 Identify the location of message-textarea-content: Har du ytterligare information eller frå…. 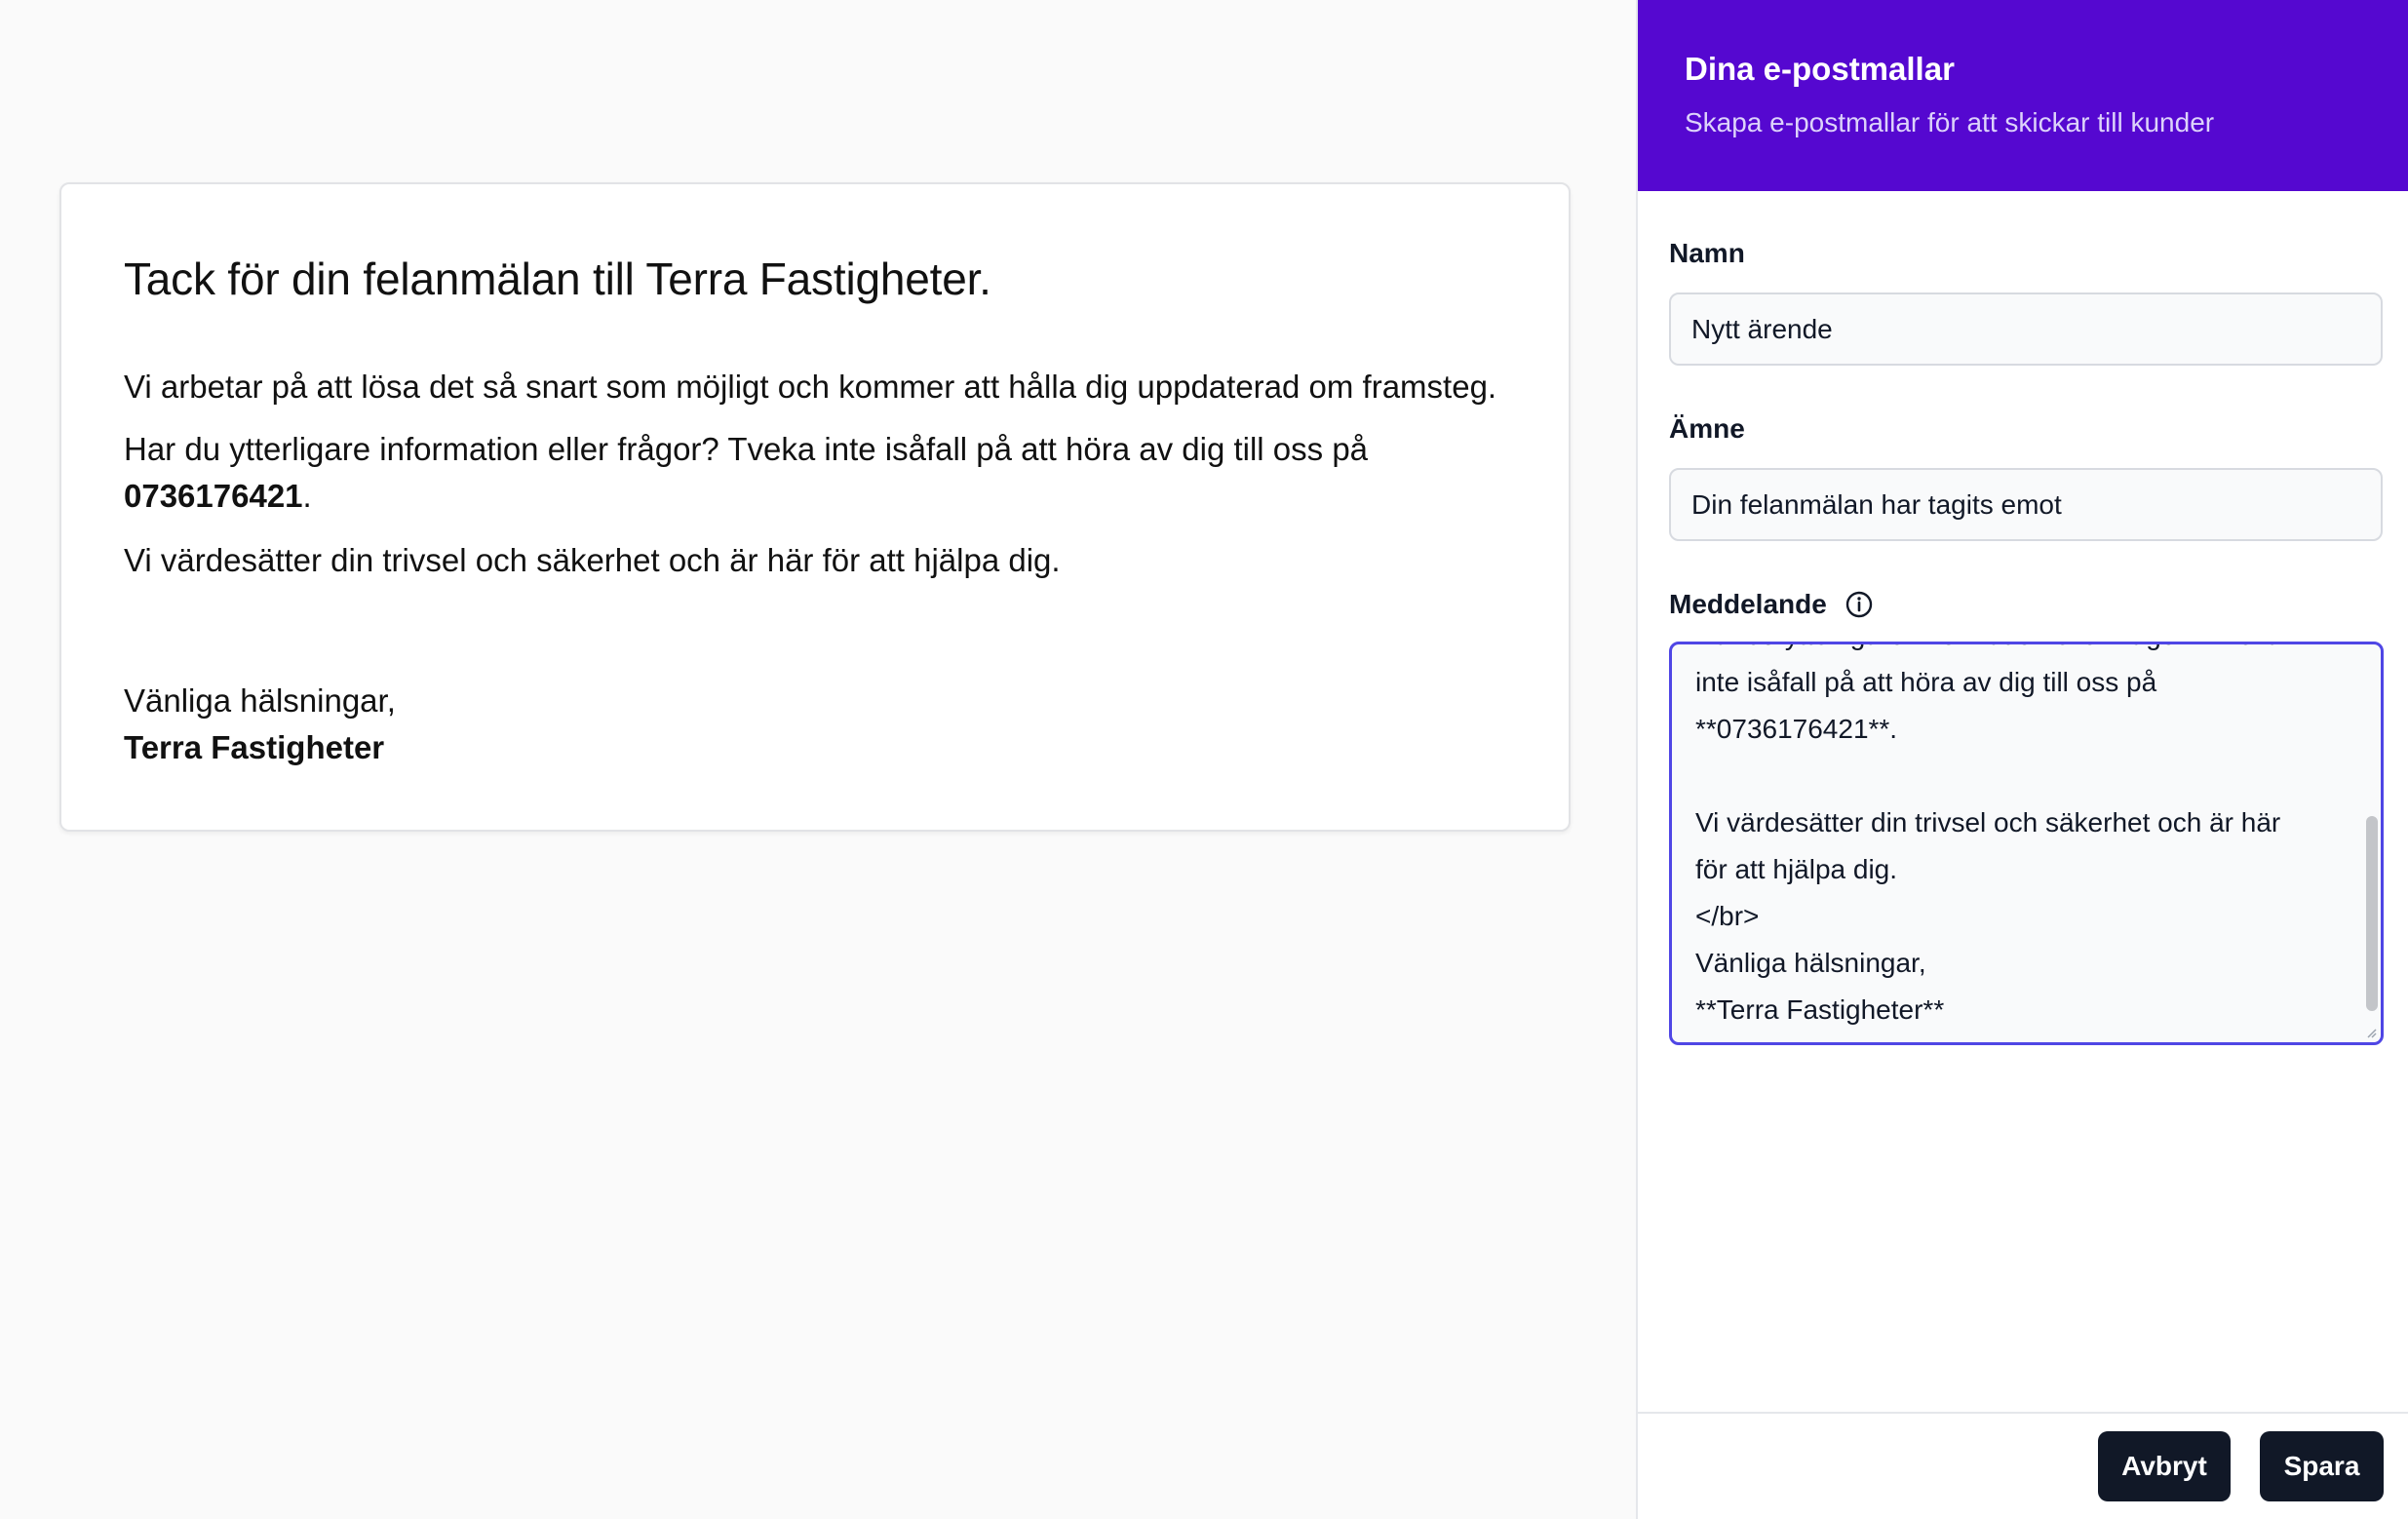
(2017, 838).